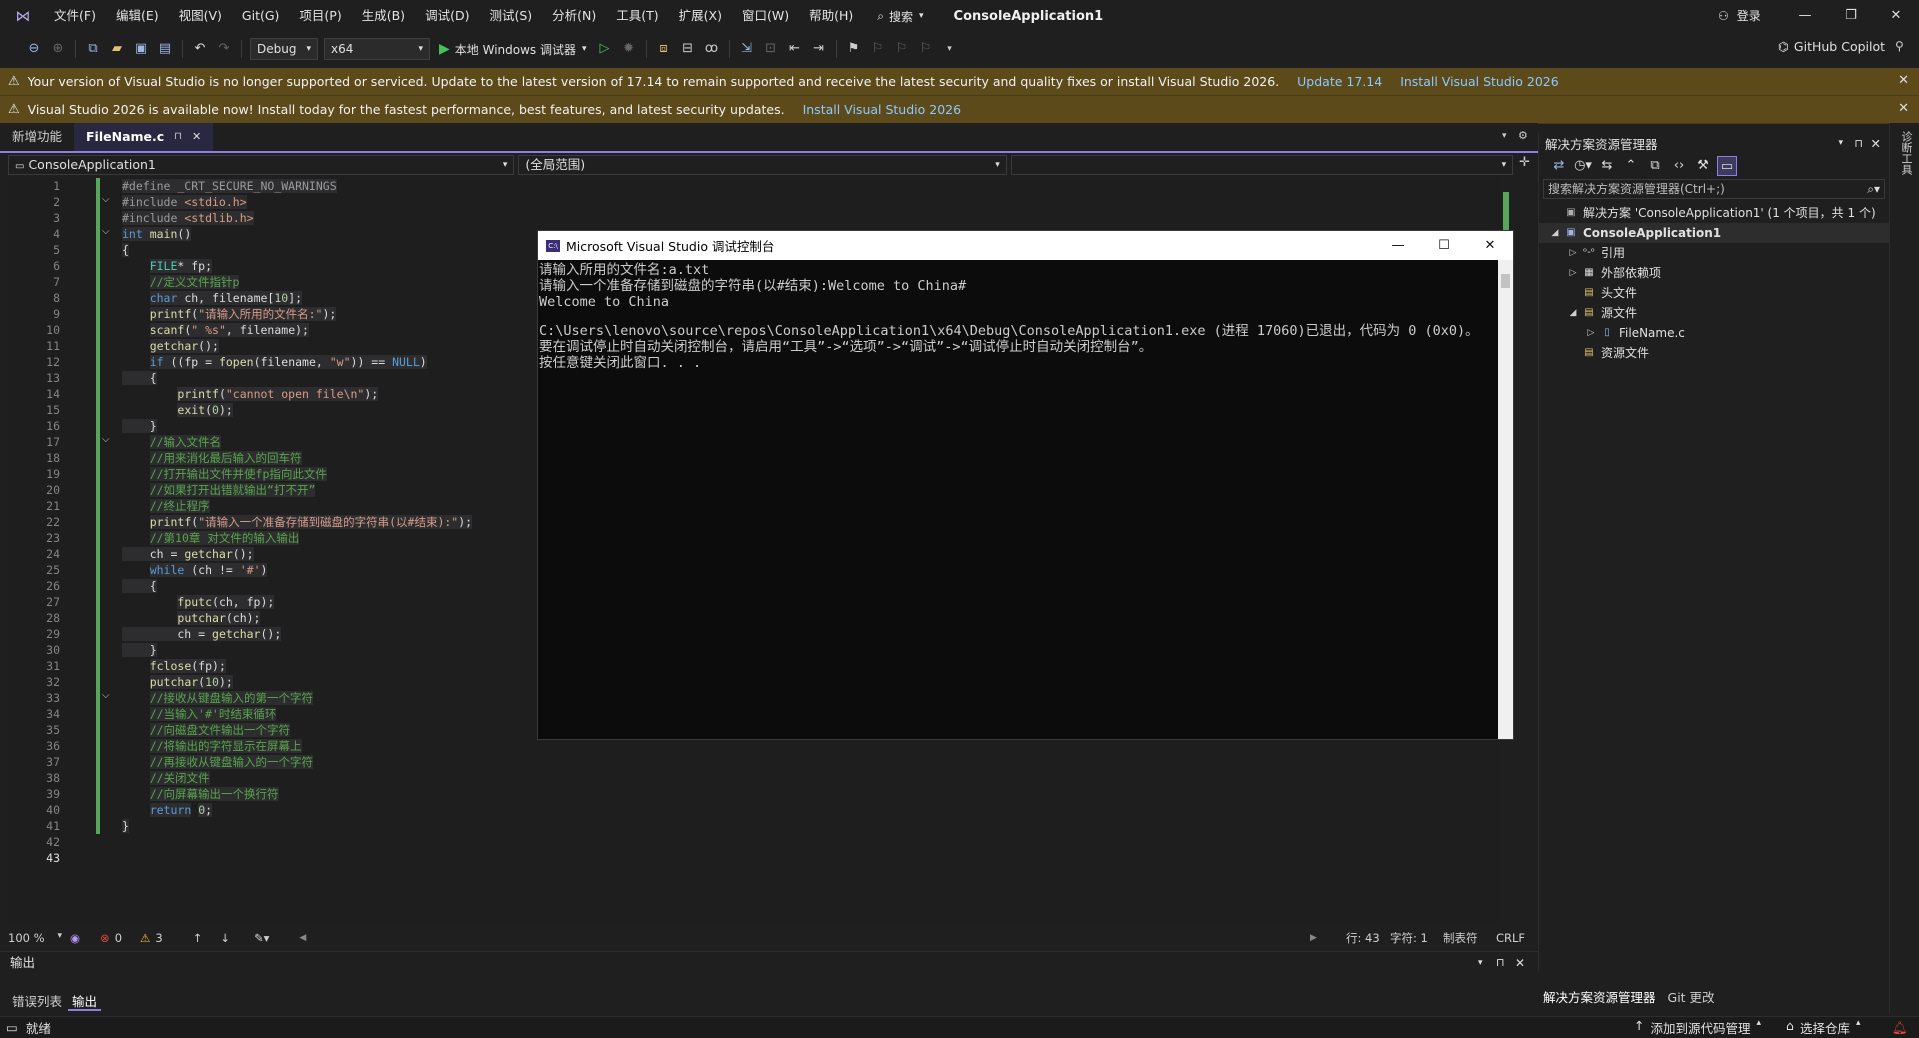  I want to click on tabs-indicator: 制表符, so click(1460, 938).